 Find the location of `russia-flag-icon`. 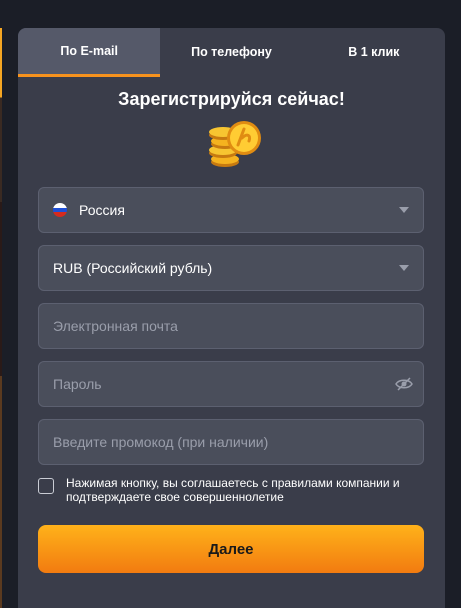

russia-flag-icon is located at coordinates (60, 210).